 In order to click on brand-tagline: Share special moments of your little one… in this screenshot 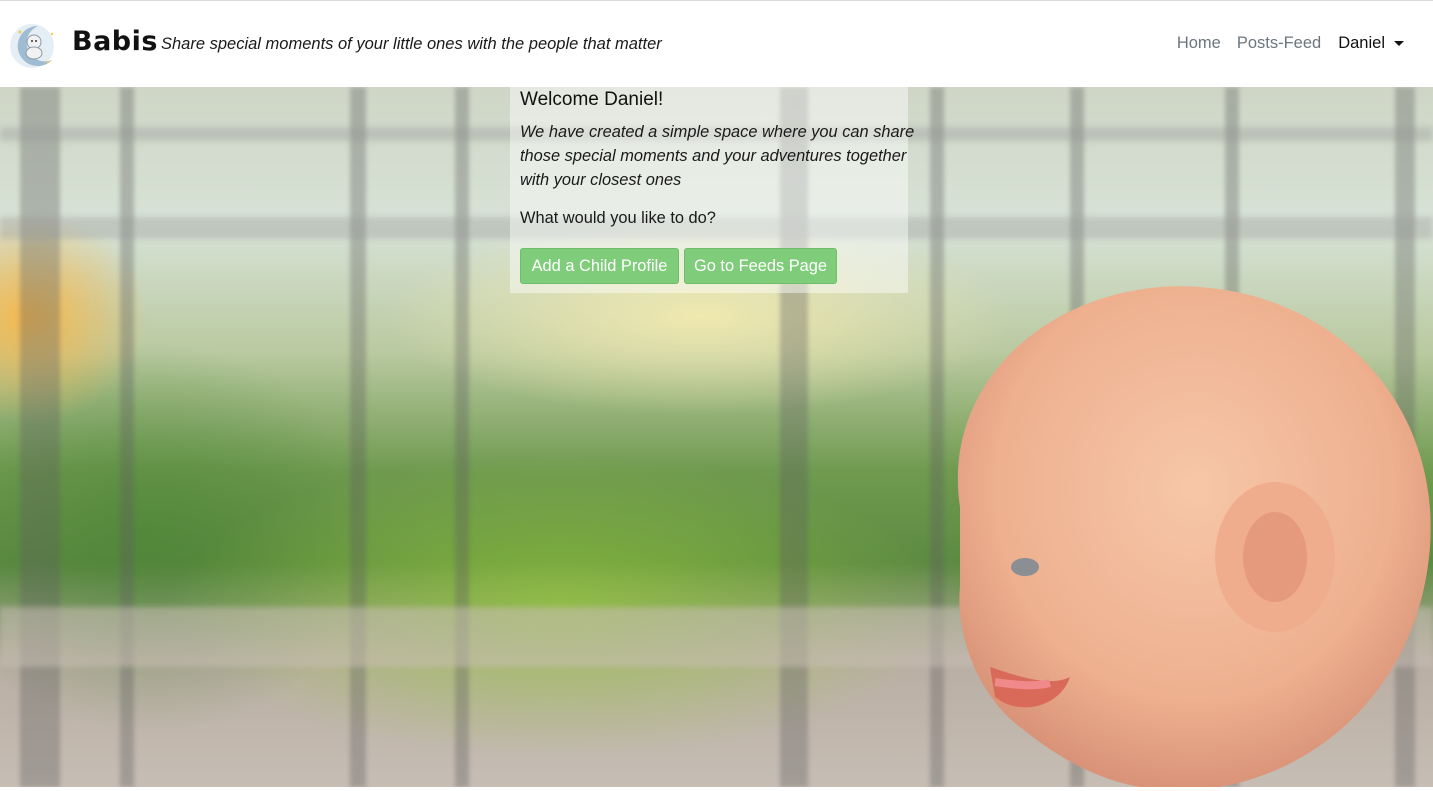, I will do `click(411, 44)`.